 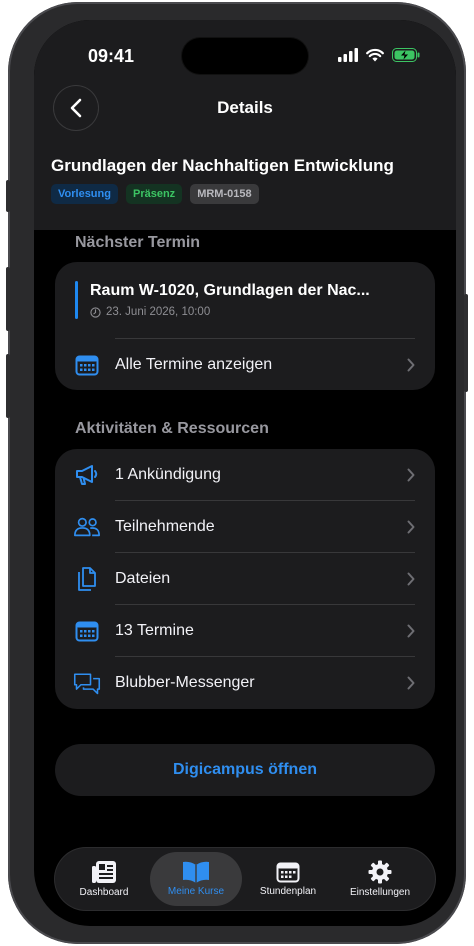 I want to click on activity-row-announcements: 1 Ankündigung, so click(x=245, y=475).